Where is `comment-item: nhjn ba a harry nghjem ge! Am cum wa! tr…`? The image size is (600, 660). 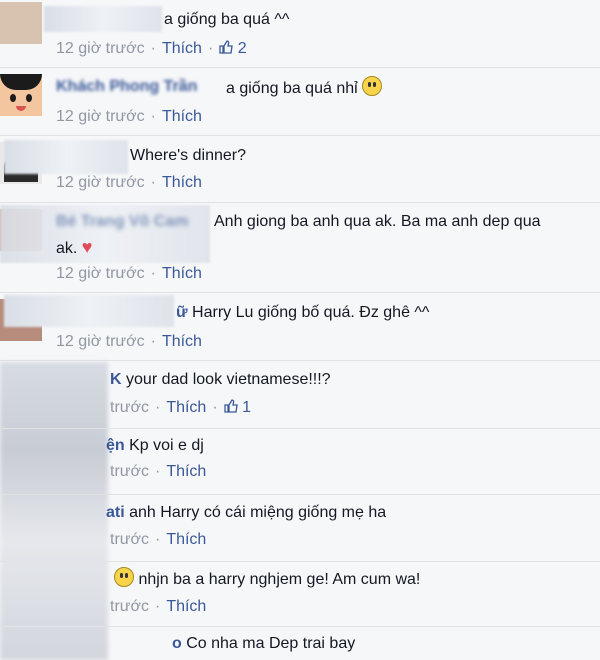
comment-item: nhjn ba a harry nghjem ge! Am cum wa! tr… is located at coordinates (300, 595).